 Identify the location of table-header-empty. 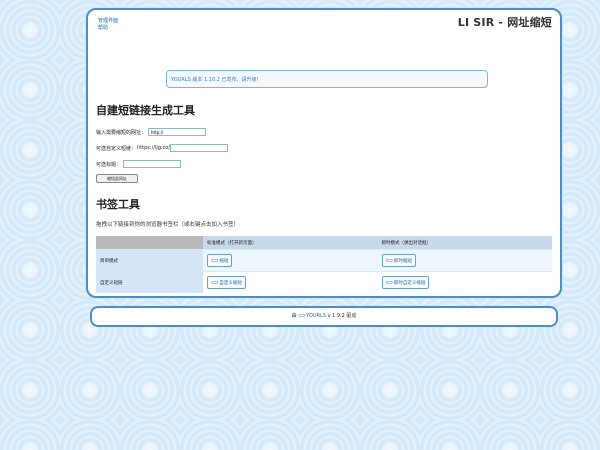
(149, 243).